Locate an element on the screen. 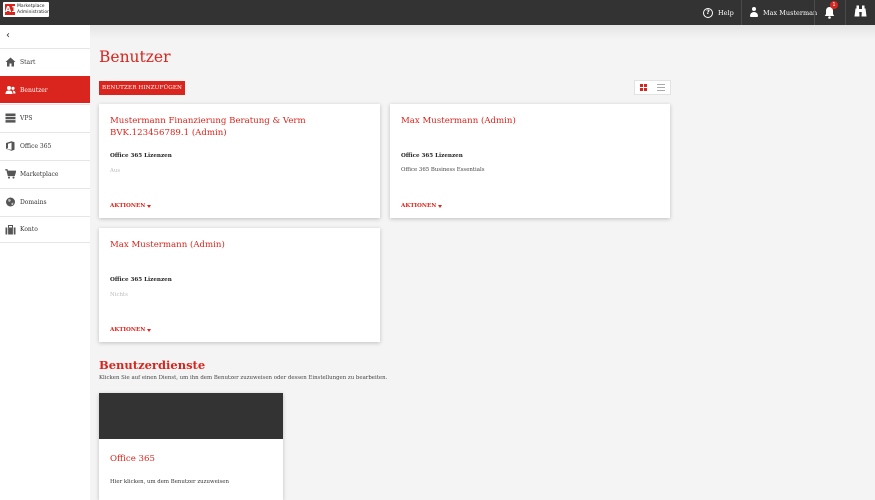 Image resolution: width=875 pixels, height=500 pixels. office-icon is located at coordinates (10, 146).